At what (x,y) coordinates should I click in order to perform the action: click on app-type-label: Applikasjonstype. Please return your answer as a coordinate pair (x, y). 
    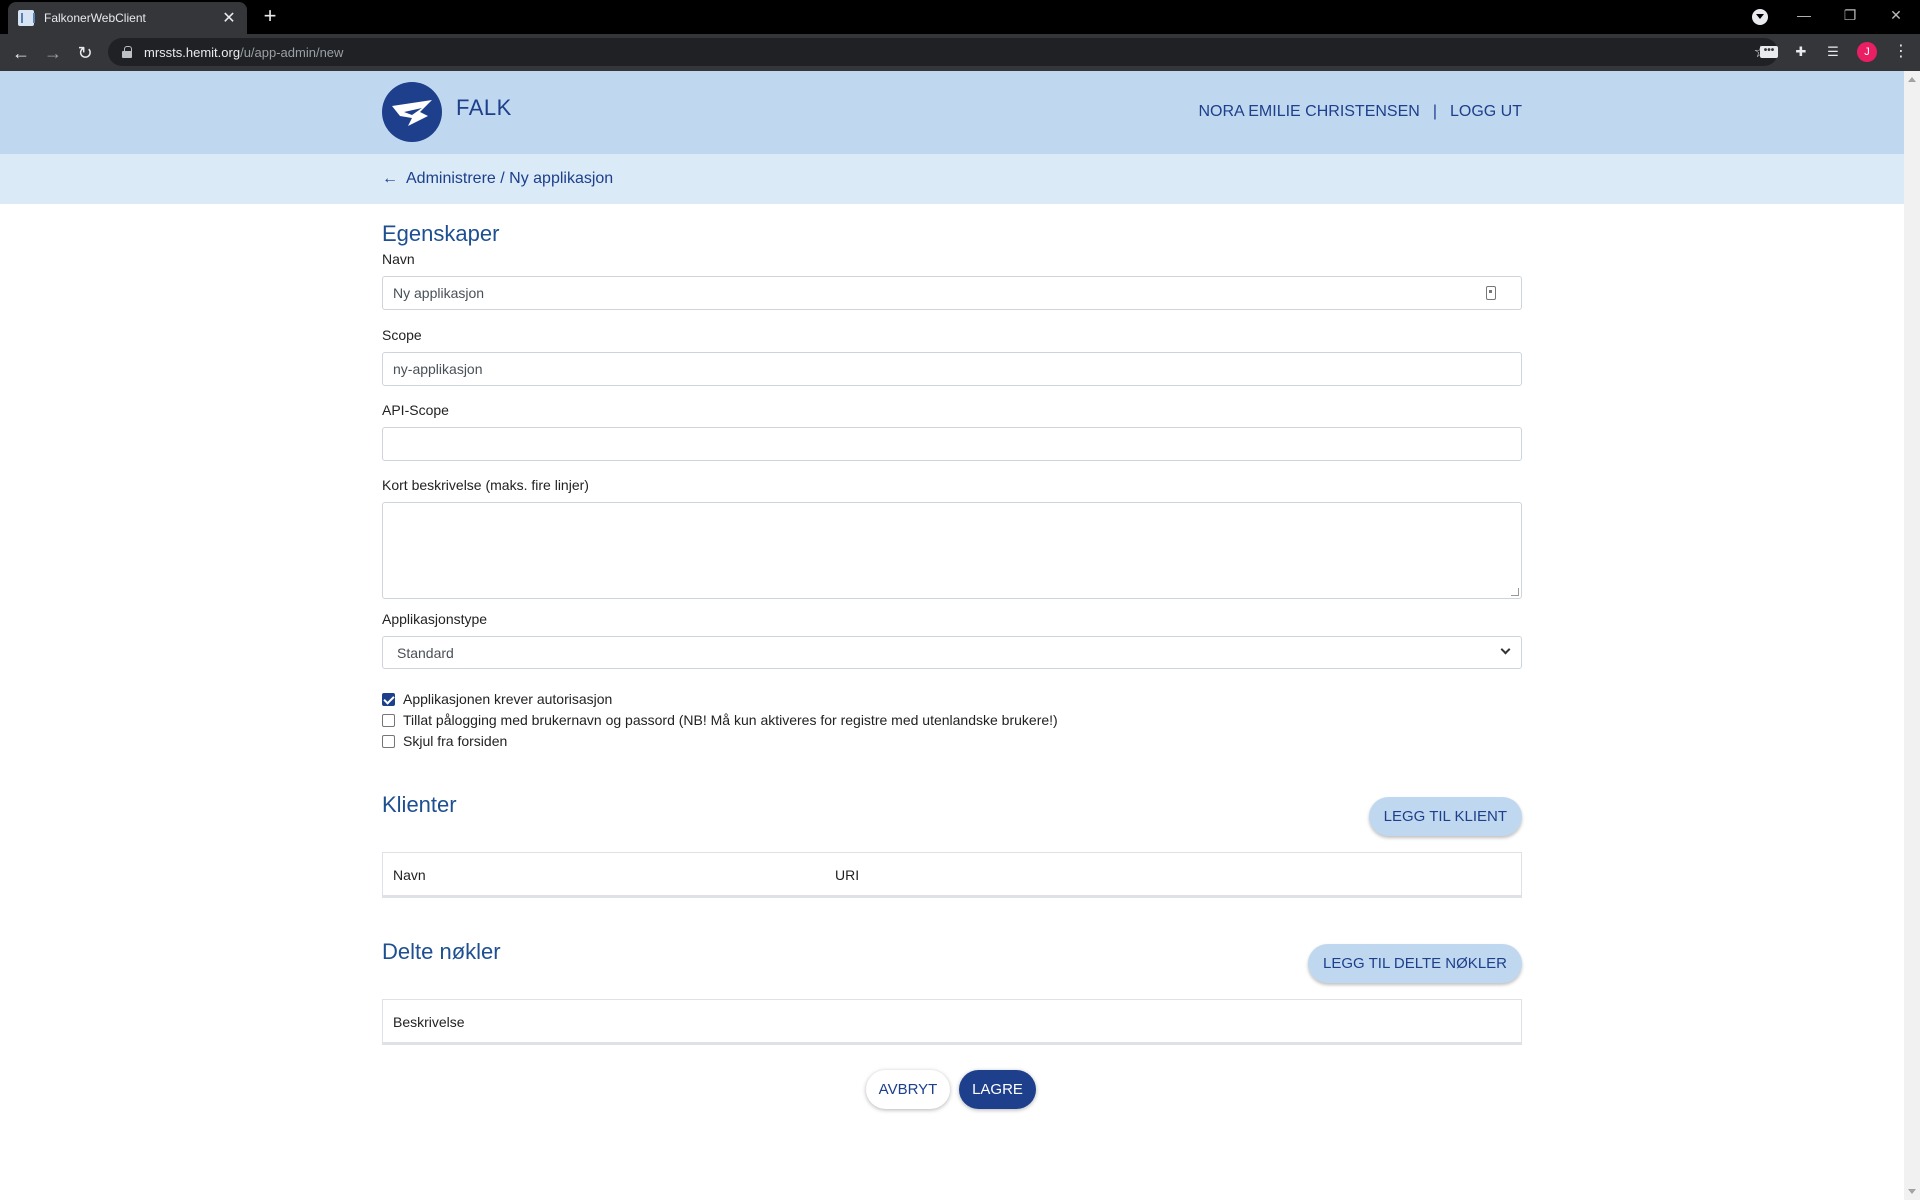
    Looking at the image, I should click on (435, 619).